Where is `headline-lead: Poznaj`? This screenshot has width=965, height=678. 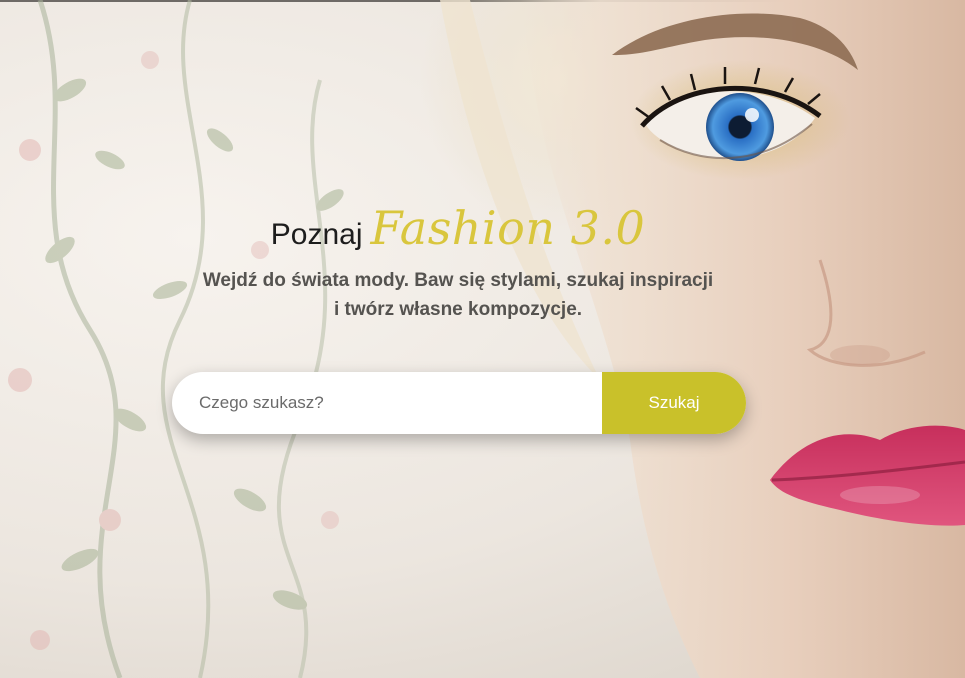 headline-lead: Poznaj is located at coordinates (316, 234).